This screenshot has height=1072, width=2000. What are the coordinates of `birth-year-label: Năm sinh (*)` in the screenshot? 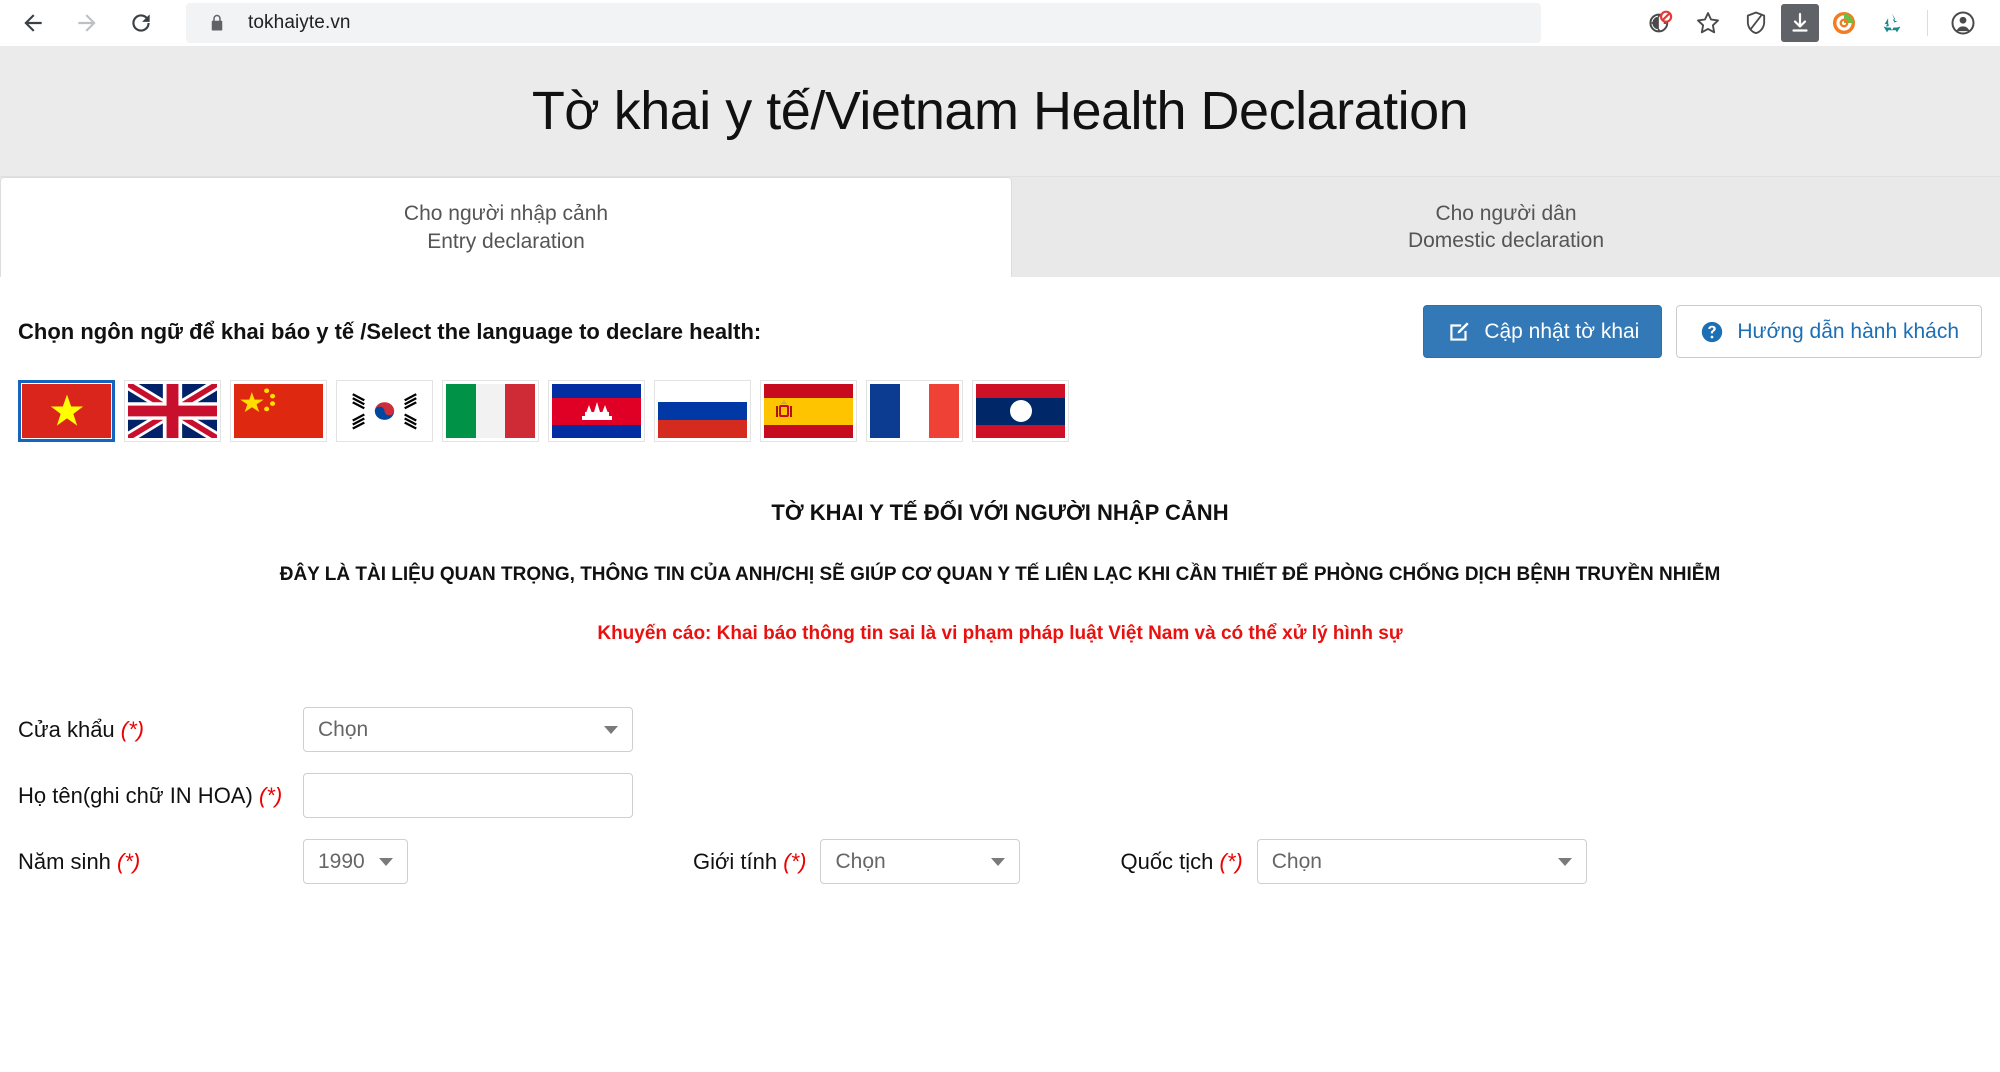 It's located at (160, 862).